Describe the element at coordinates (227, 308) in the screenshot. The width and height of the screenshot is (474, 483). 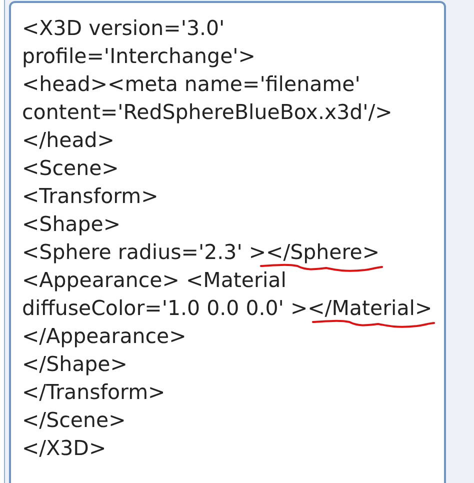
I see `code-line: diffuseColor='1.0 0.0 0.0' ></Material>` at that location.